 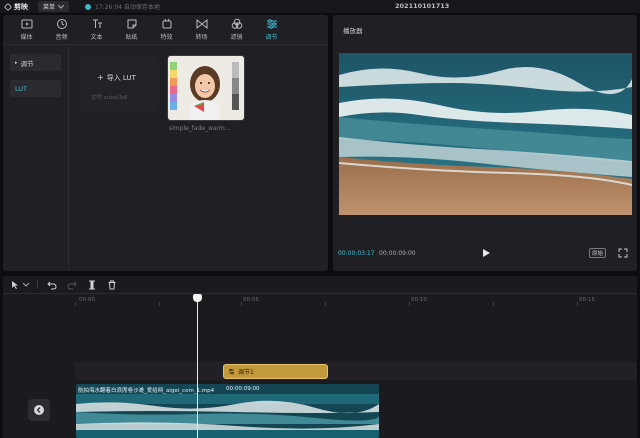 I want to click on adjust-clip-label: 调节1, so click(x=246, y=372).